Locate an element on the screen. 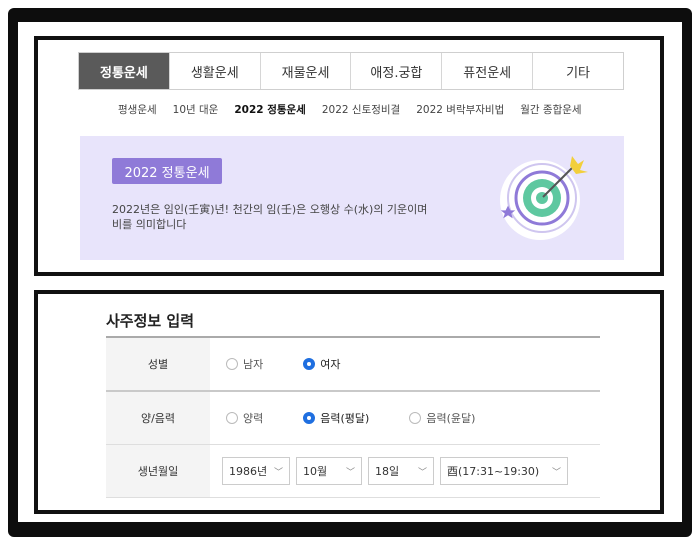  subnav-item-2022-jeongtong: 2022 정통운세 is located at coordinates (270, 109).